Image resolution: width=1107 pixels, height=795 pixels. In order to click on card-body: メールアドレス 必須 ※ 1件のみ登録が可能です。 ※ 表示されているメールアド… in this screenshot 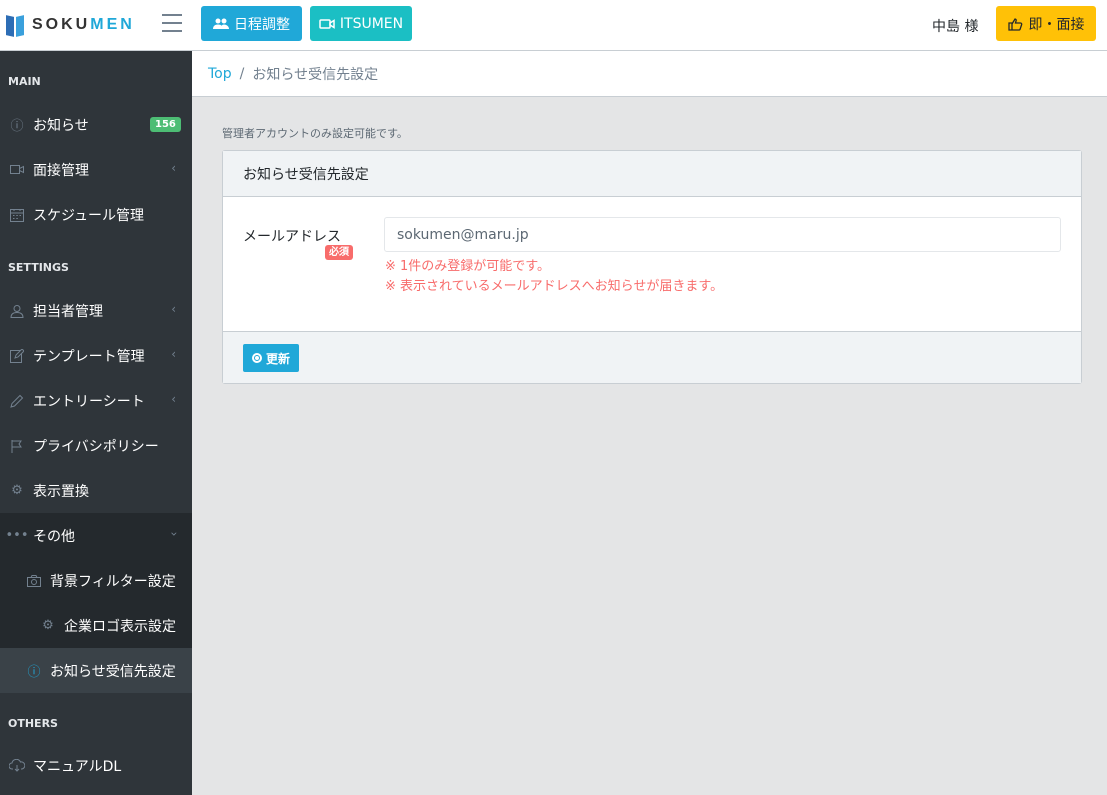, I will do `click(652, 264)`.